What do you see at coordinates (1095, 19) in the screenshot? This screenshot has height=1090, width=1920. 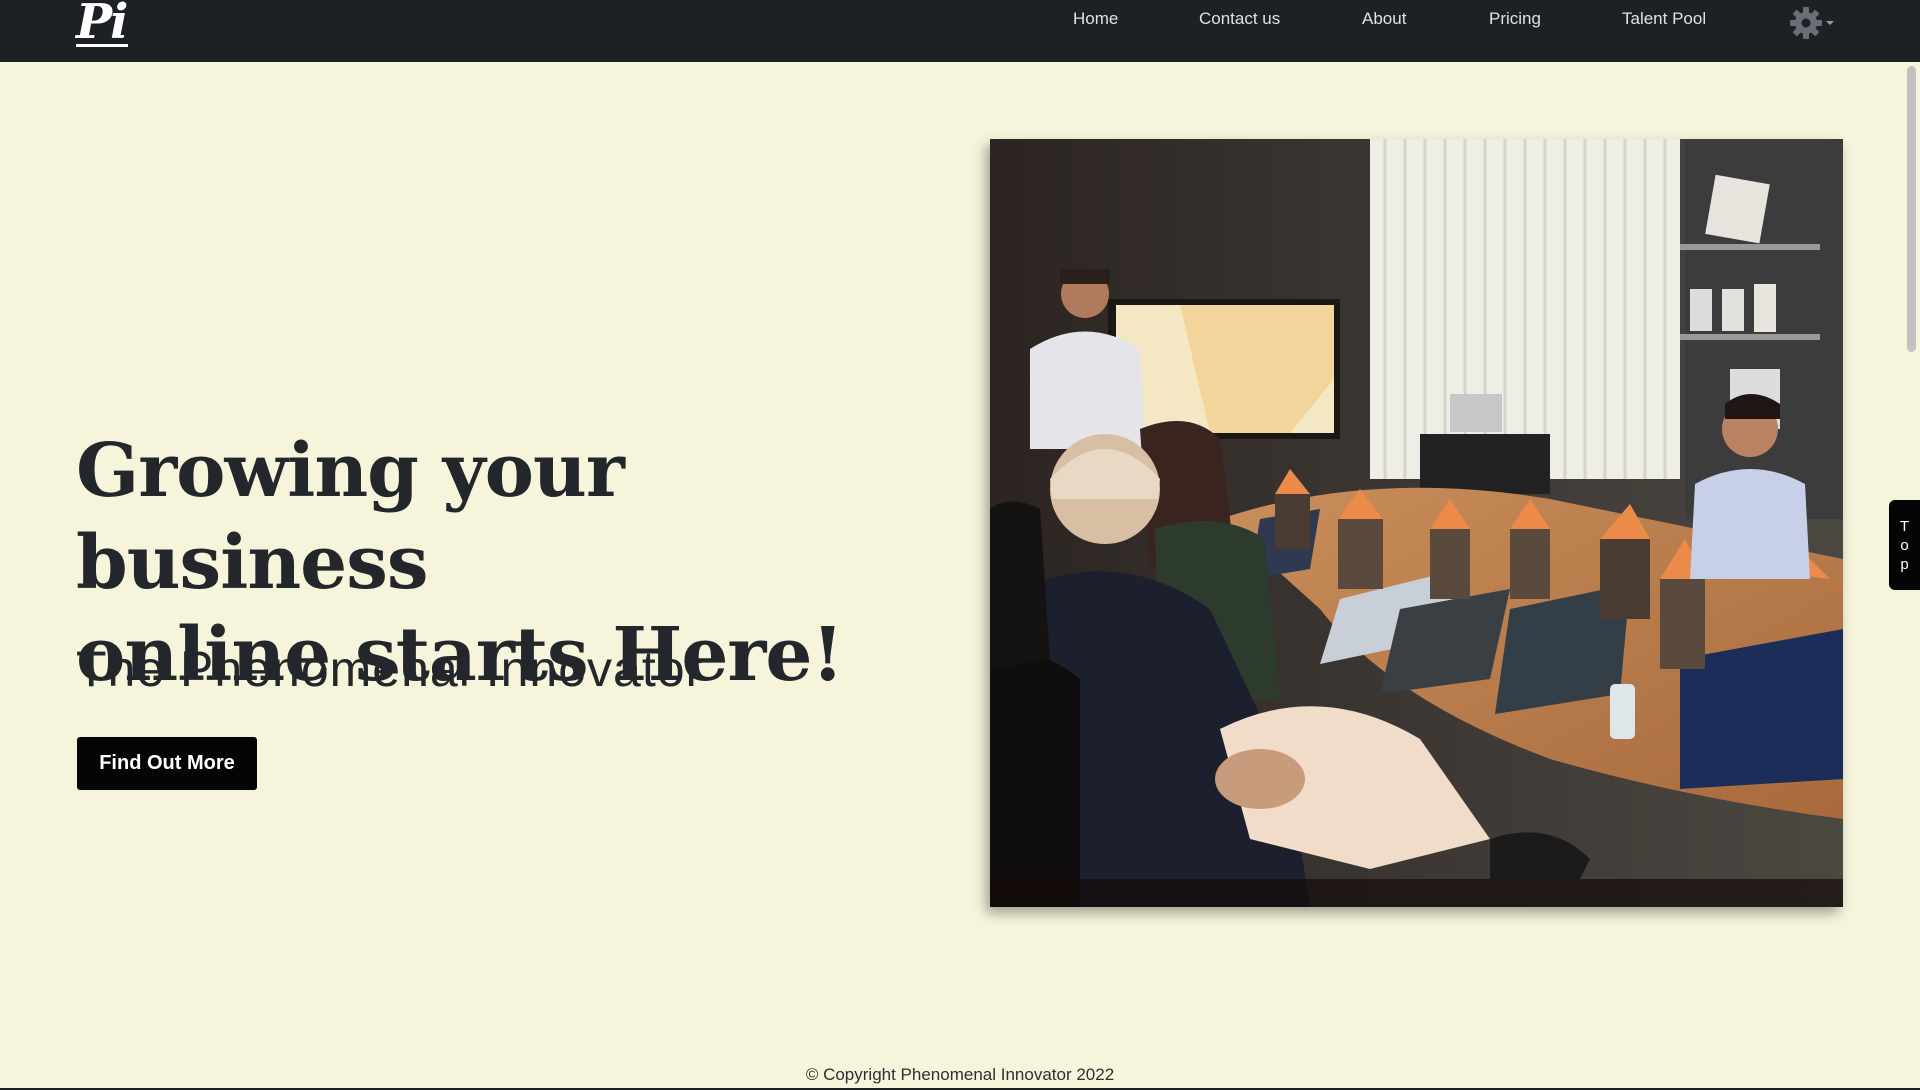 I see `nav-link-home: Home` at bounding box center [1095, 19].